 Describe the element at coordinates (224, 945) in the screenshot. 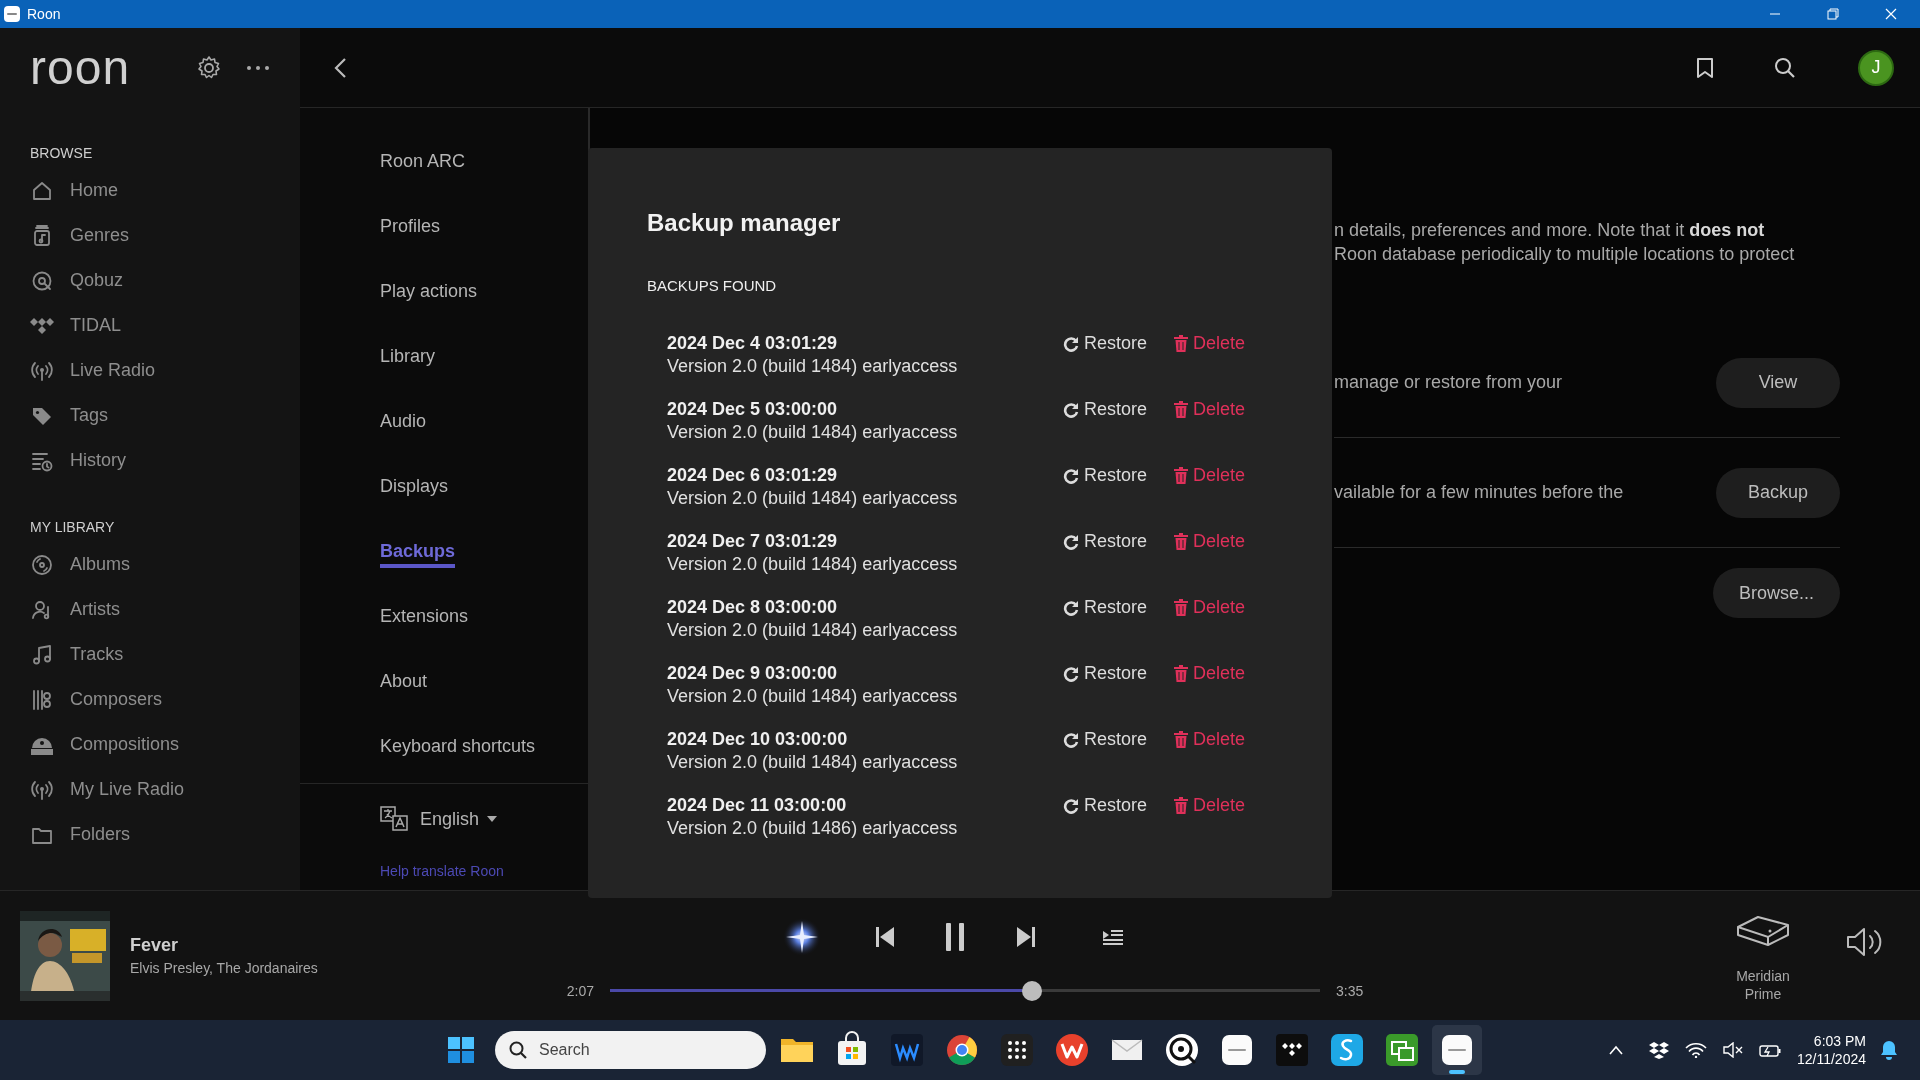

I see `track-title: Fever` at that location.